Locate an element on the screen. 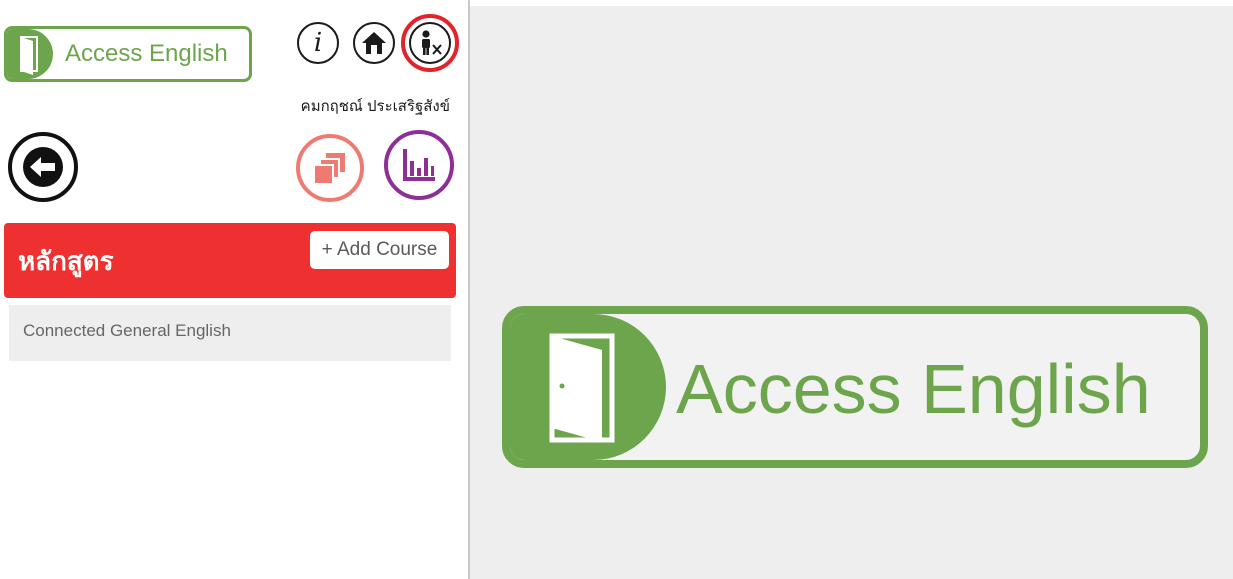 The width and height of the screenshot is (1233, 579). logo-text: Access English is located at coordinates (146, 53).